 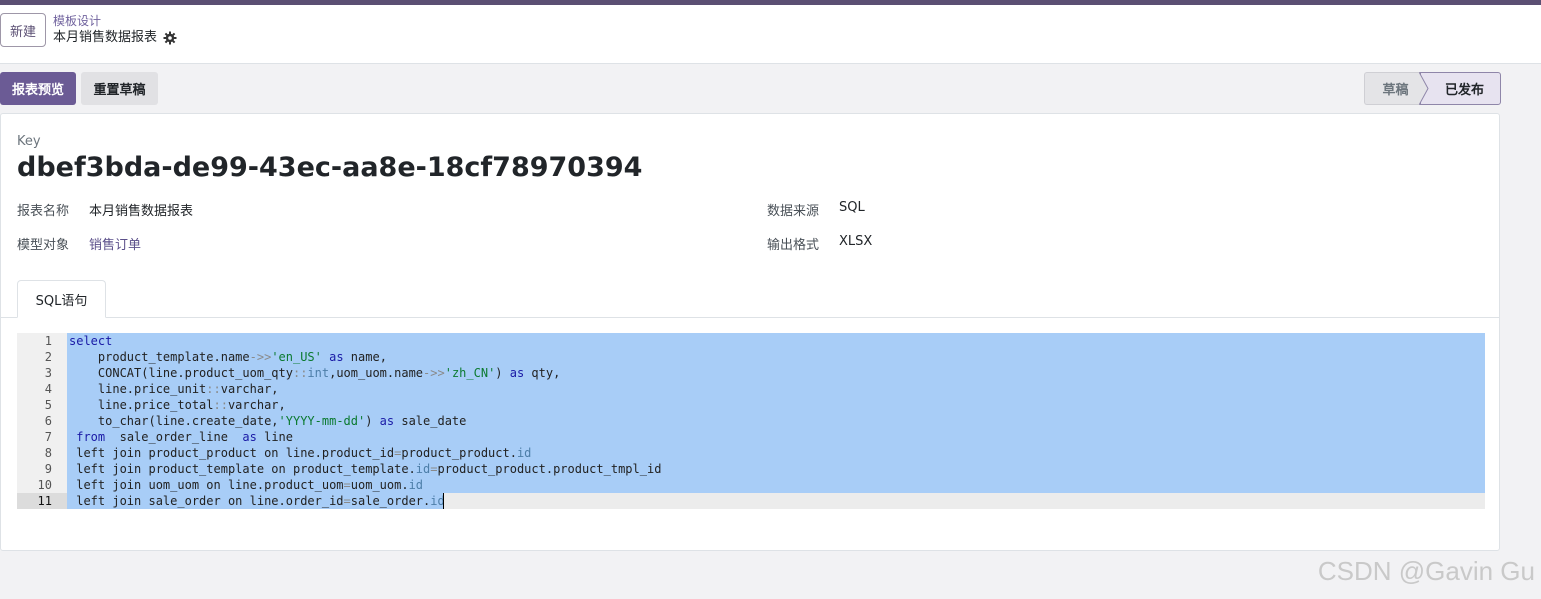 I want to click on data-source-label: 数据来源, so click(x=793, y=211).